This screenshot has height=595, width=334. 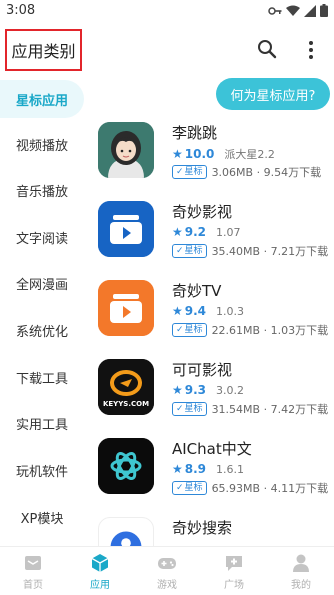 I want to click on apps-cube-icon, so click(x=100, y=563).